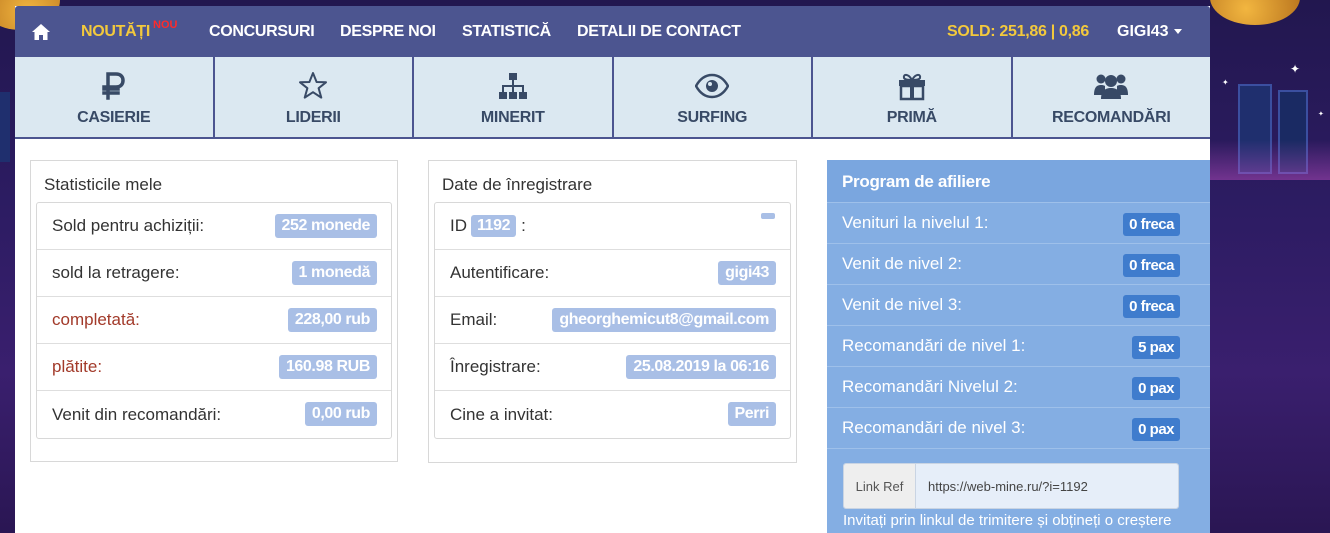 The image size is (1330, 533). What do you see at coordinates (1018, 264) in the screenshot?
I see `list-item: Venit de nivel 2: 0 freca` at bounding box center [1018, 264].